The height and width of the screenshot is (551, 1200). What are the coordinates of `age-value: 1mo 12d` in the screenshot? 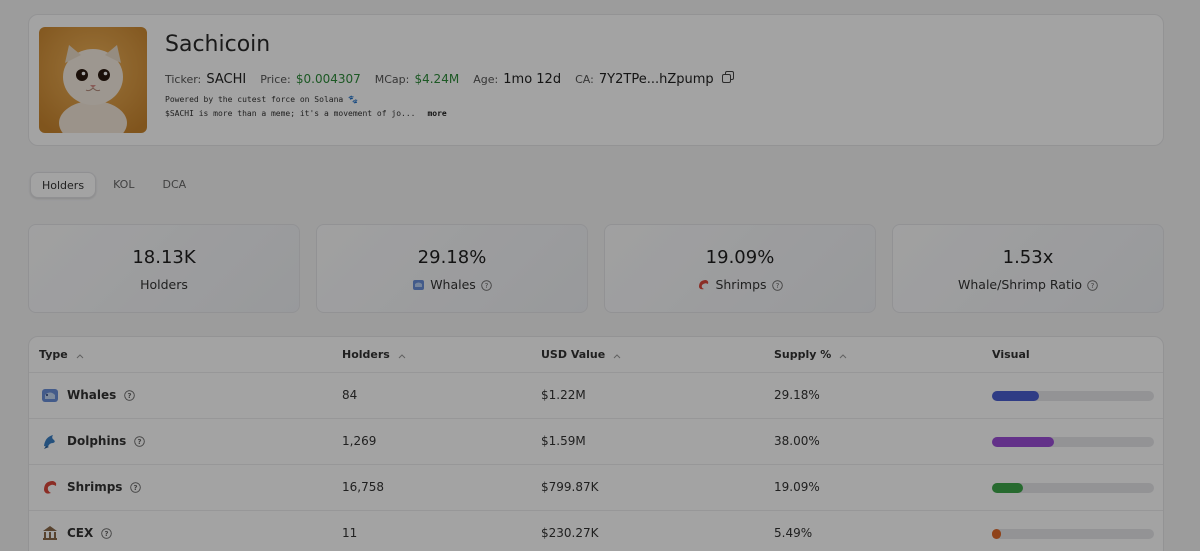 It's located at (532, 79).